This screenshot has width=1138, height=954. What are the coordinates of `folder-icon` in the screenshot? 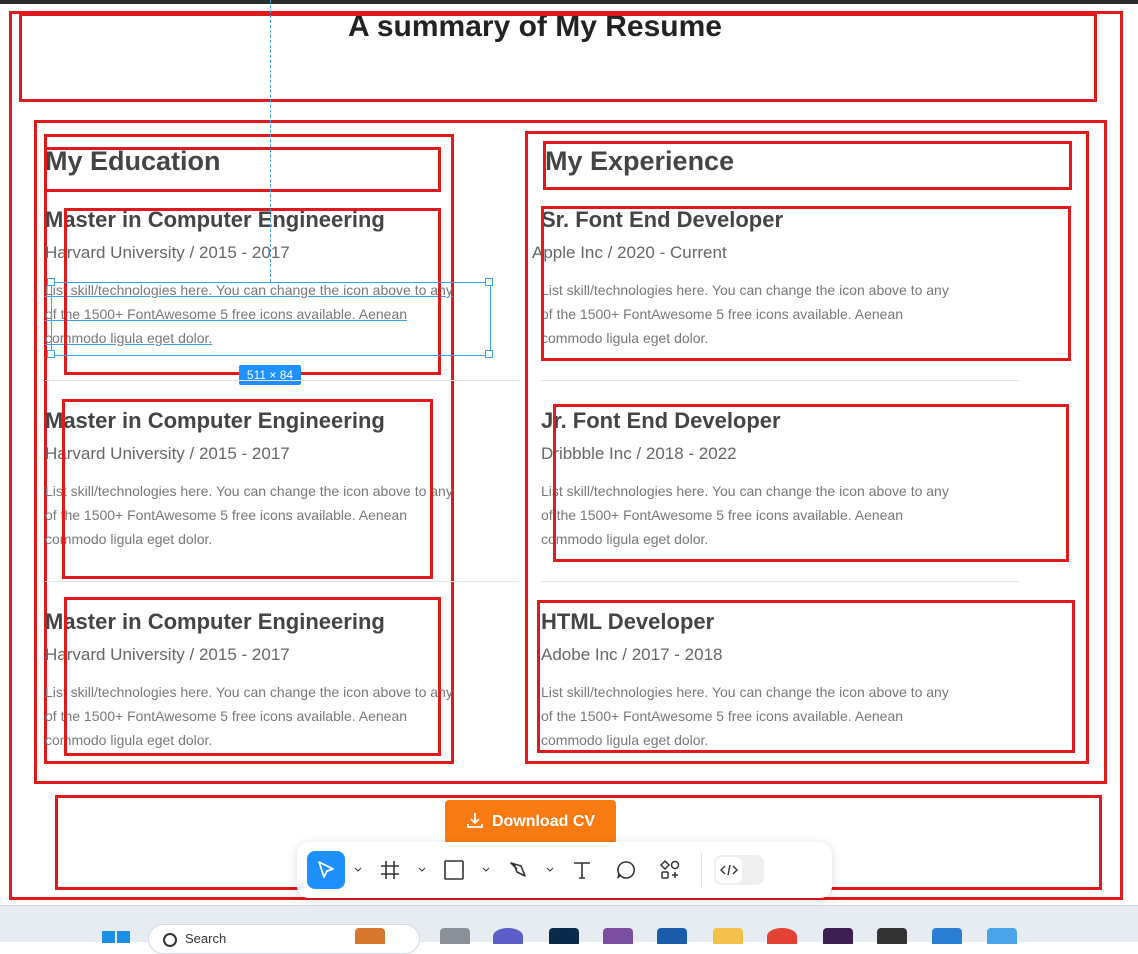 It's located at (728, 936).